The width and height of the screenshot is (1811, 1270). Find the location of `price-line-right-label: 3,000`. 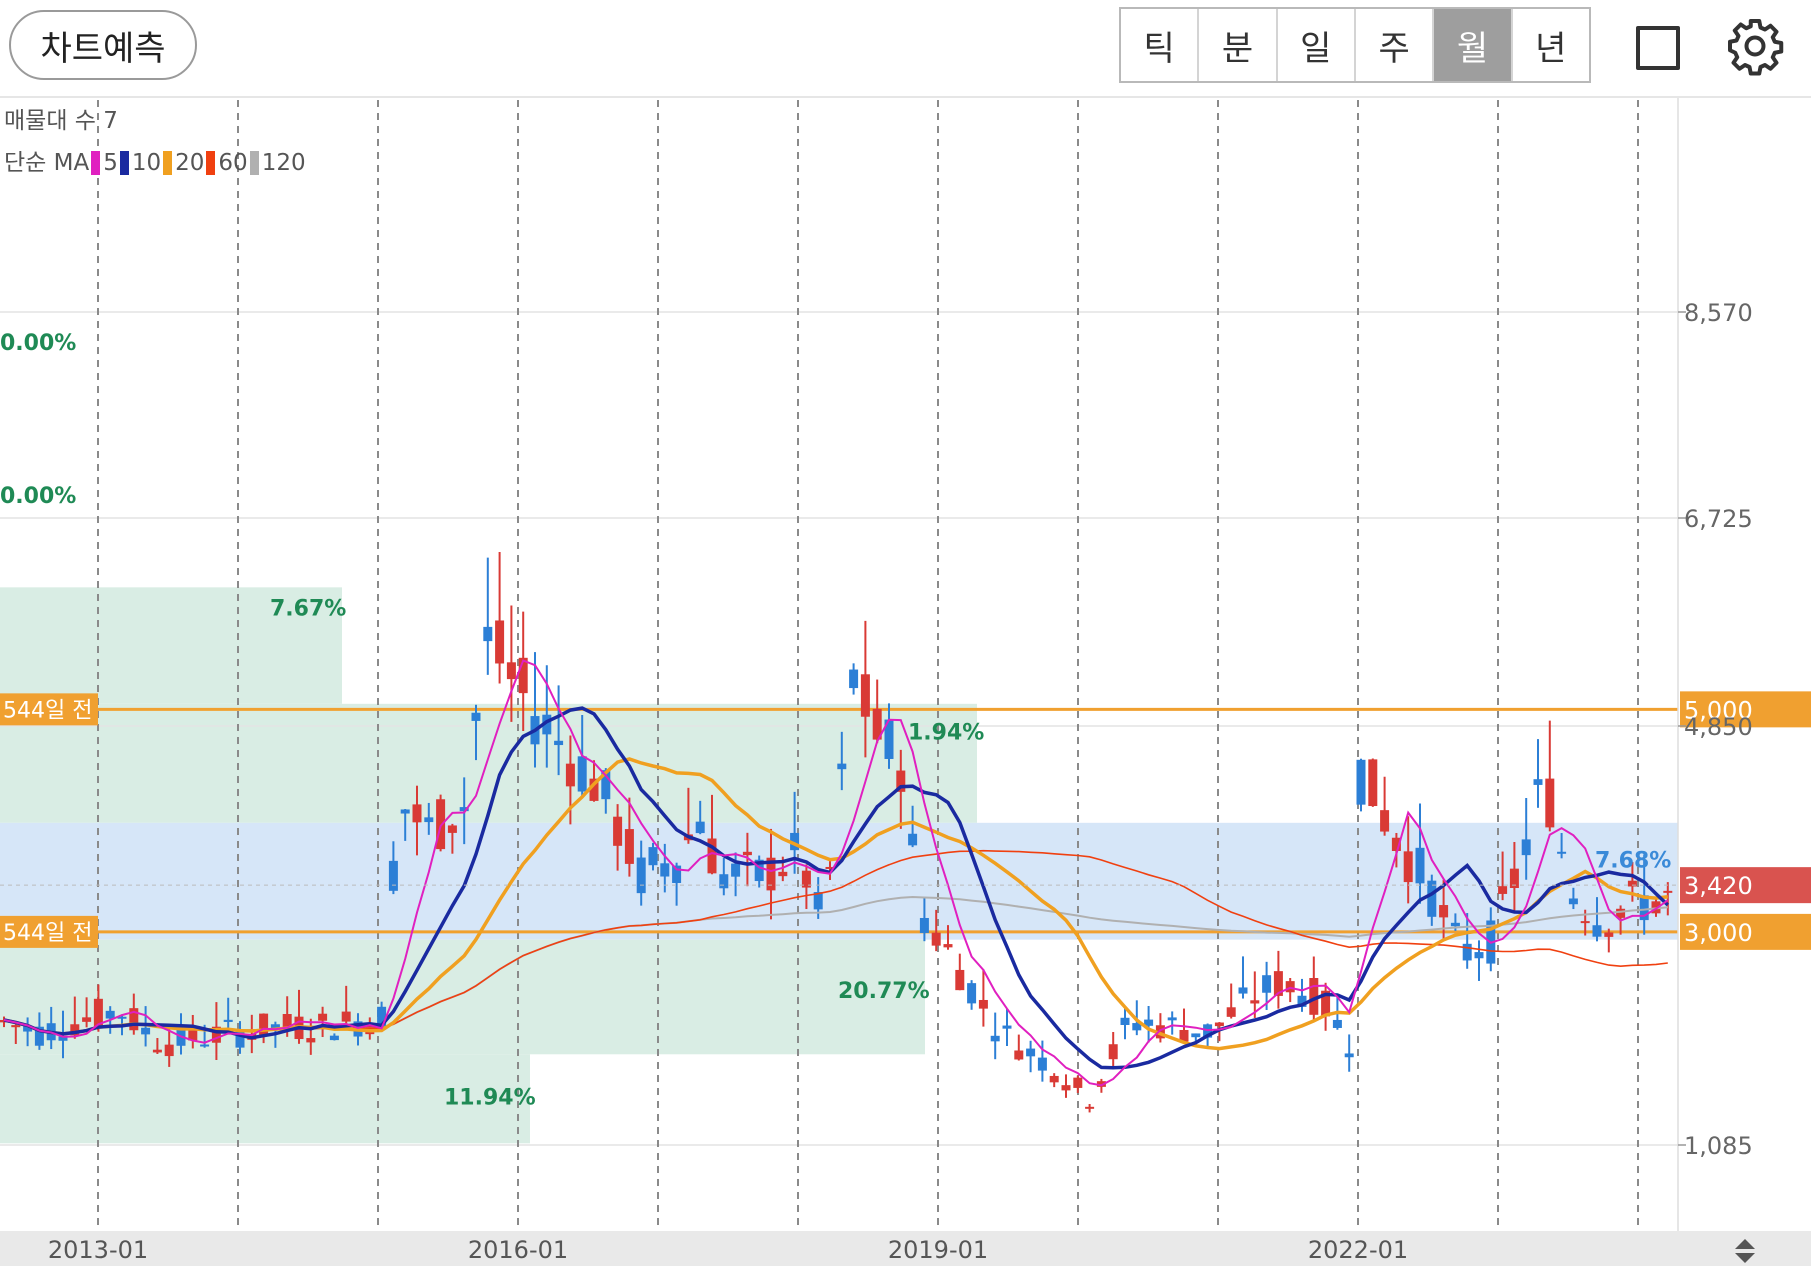

price-line-right-label: 3,000 is located at coordinates (1718, 933).